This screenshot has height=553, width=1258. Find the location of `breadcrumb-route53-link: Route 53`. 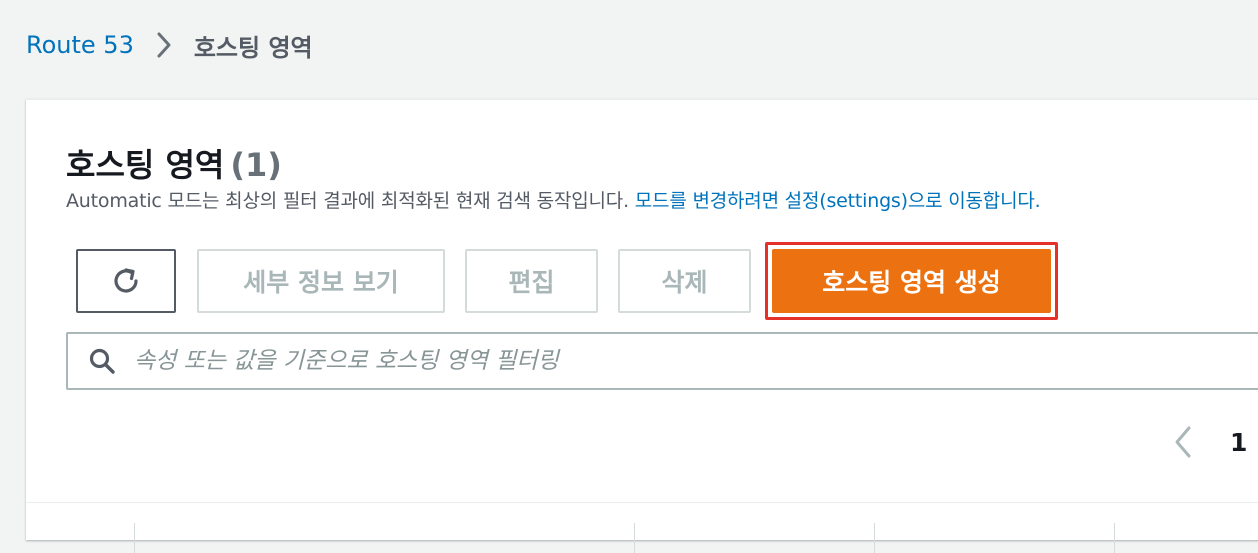

breadcrumb-route53-link: Route 53 is located at coordinates (80, 45).